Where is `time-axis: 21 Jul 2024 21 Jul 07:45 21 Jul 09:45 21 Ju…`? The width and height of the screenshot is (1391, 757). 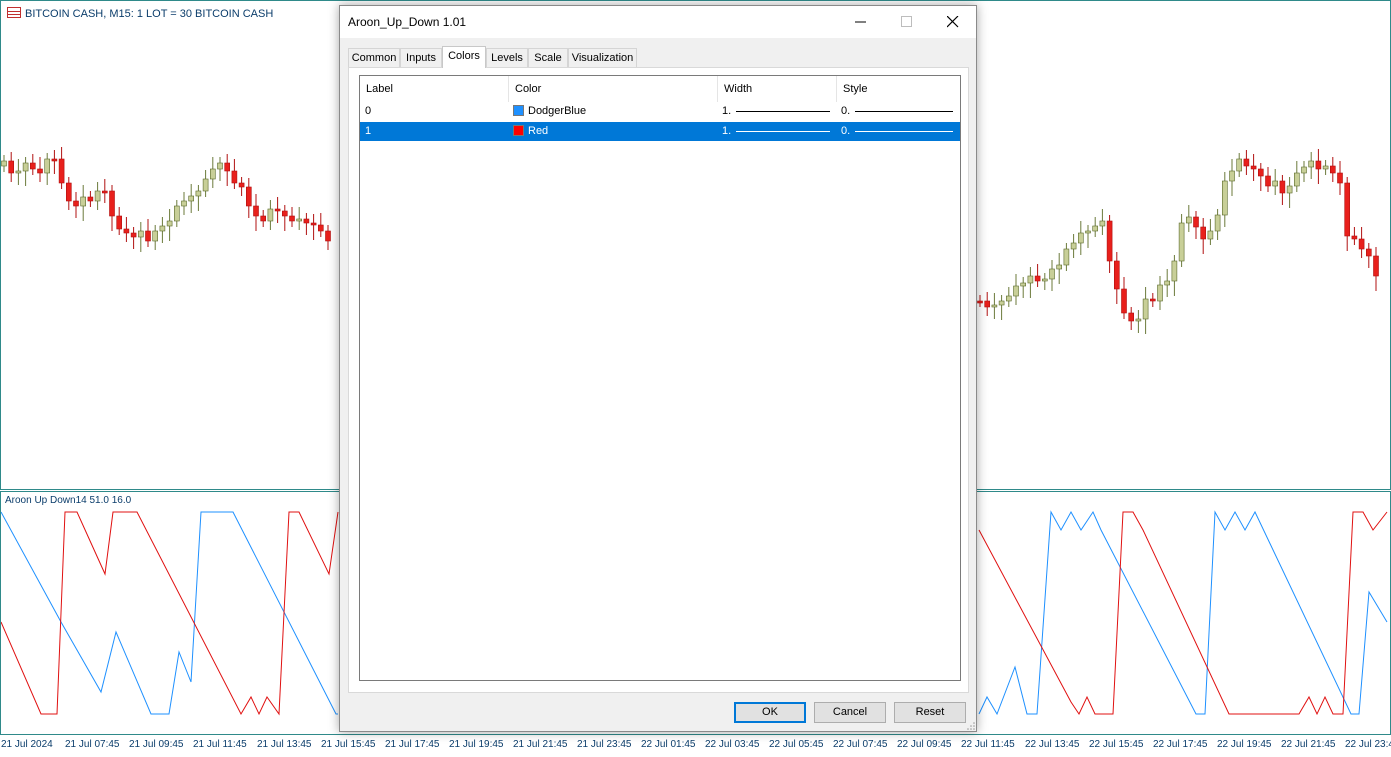
time-axis: 21 Jul 2024 21 Jul 07:45 21 Jul 09:45 21 Ju… is located at coordinates (695, 746).